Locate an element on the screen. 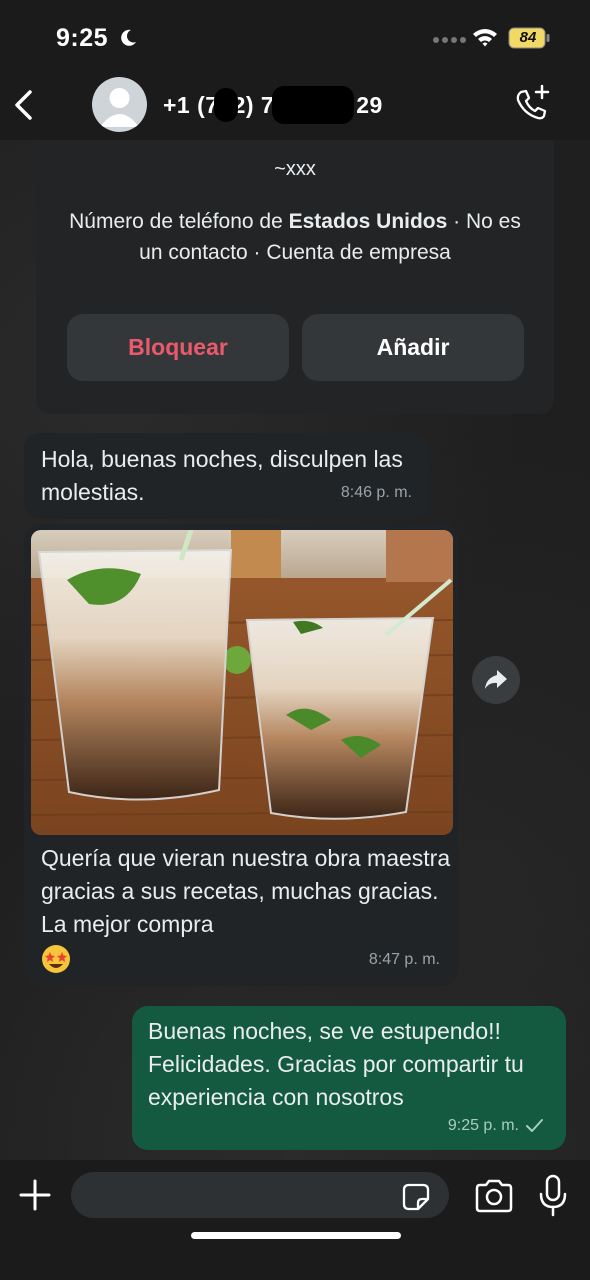  home-indicator is located at coordinates (296, 1235).